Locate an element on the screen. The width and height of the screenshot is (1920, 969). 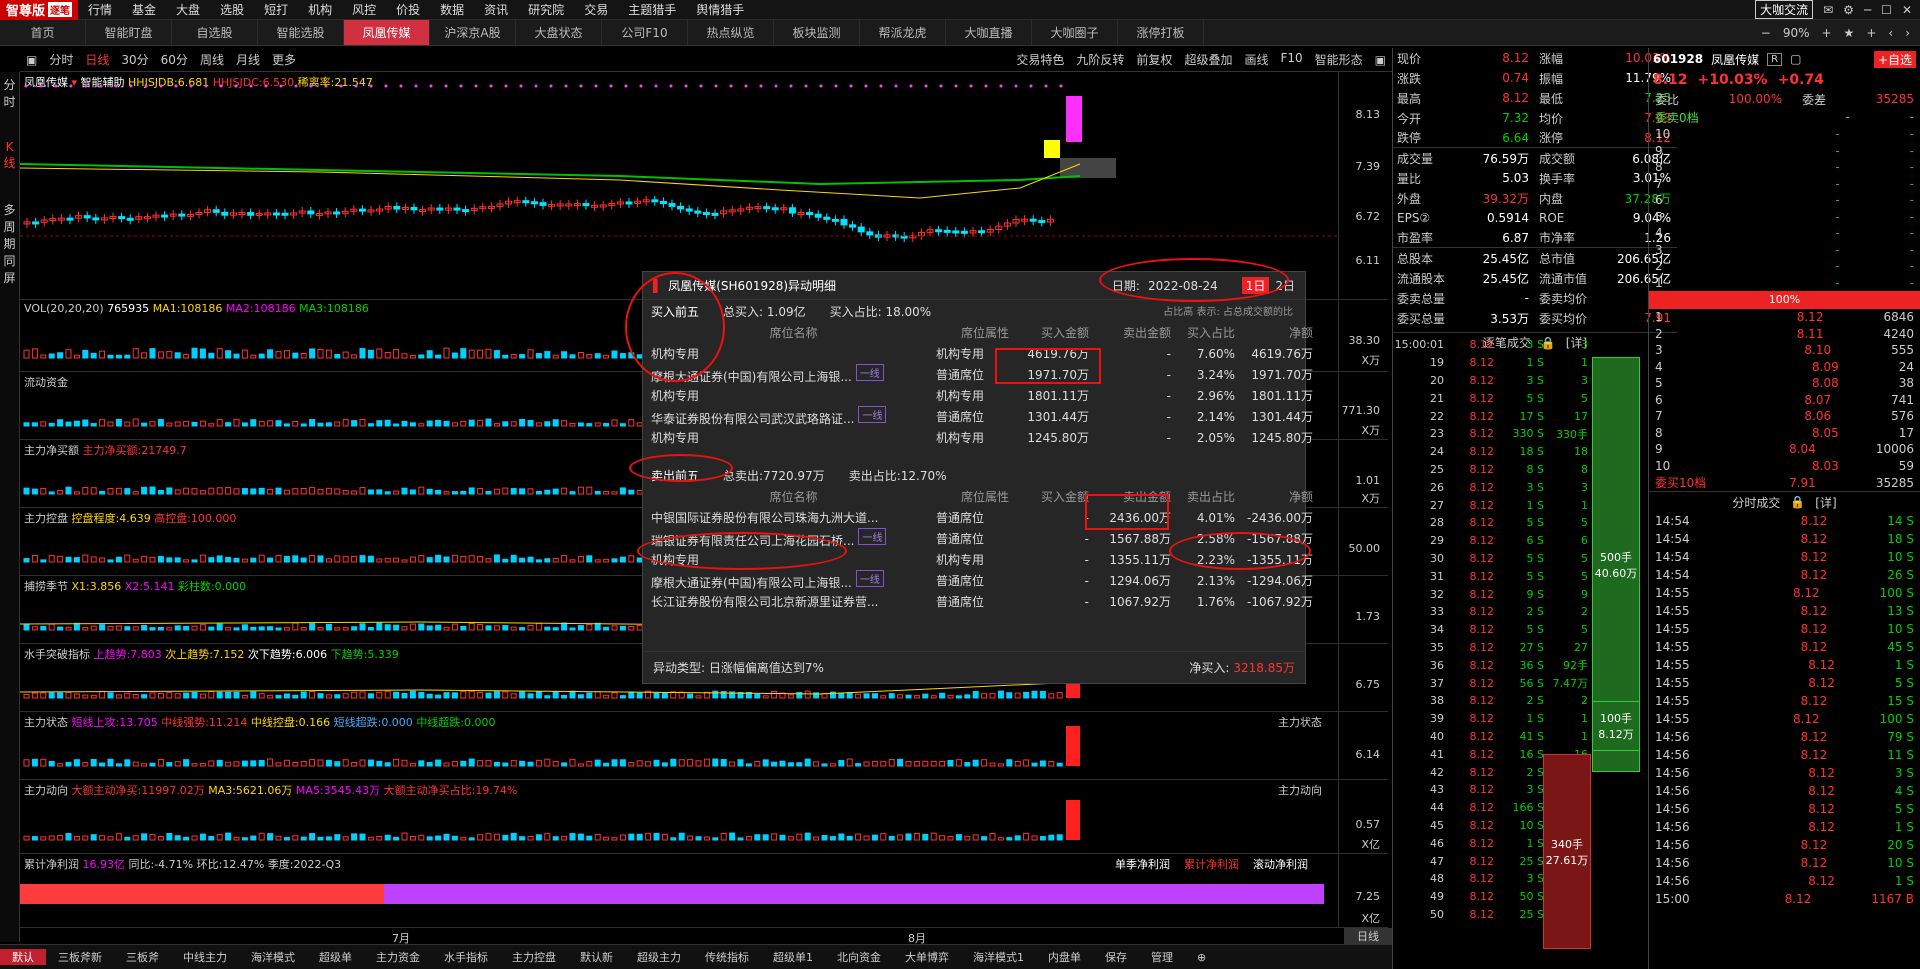
template-tab-6: 主力资金 is located at coordinates (398, 957).